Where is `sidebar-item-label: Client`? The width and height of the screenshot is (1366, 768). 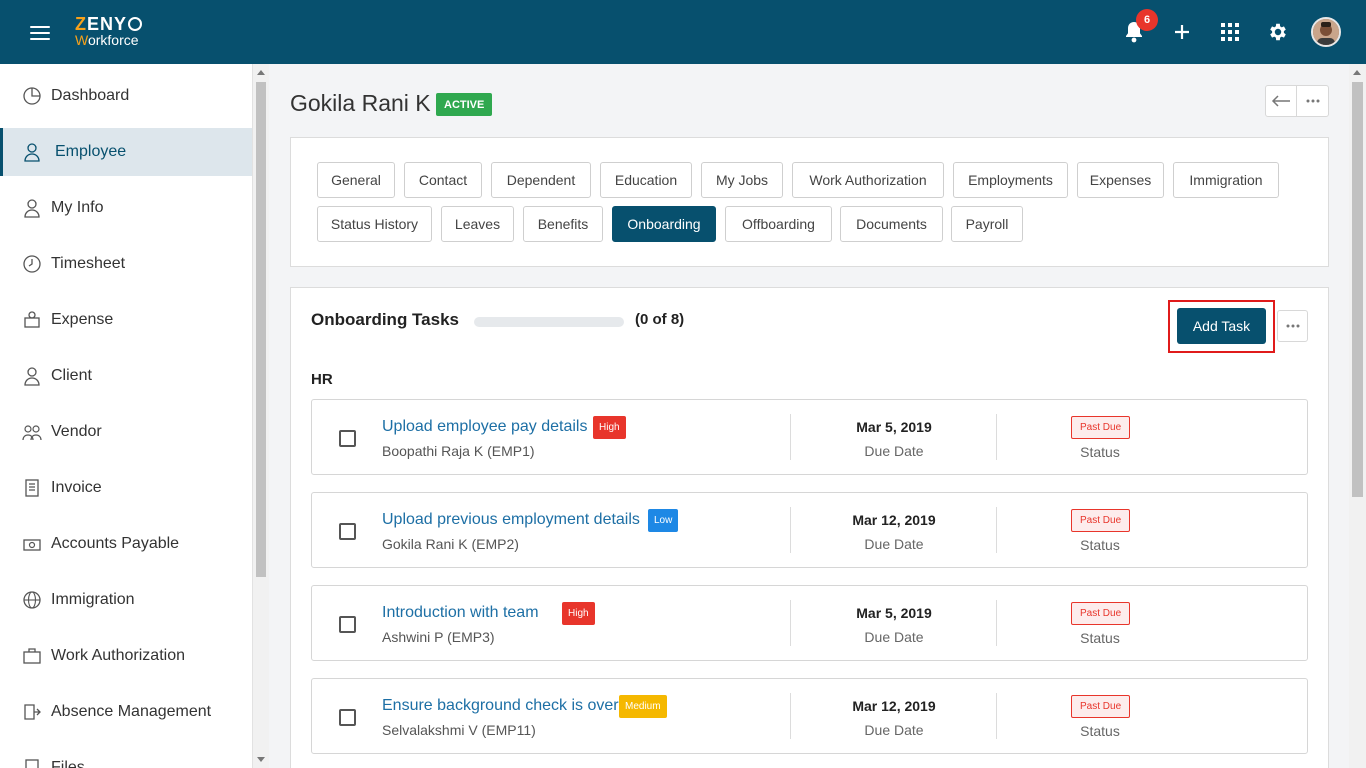
sidebar-item-label: Client is located at coordinates (71, 375).